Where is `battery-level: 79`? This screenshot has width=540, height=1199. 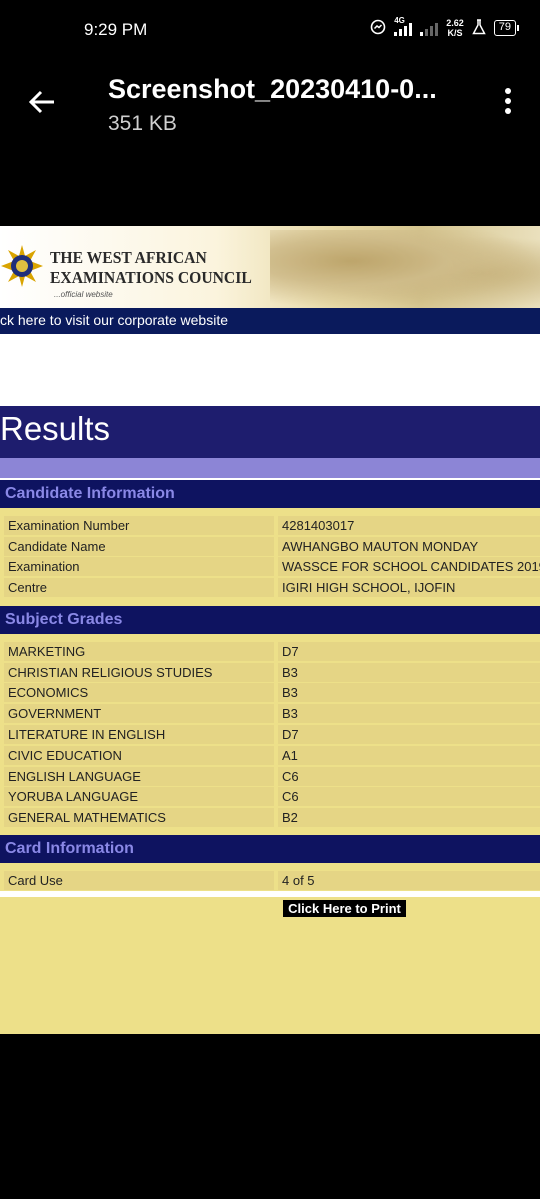
battery-level: 79 is located at coordinates (504, 27).